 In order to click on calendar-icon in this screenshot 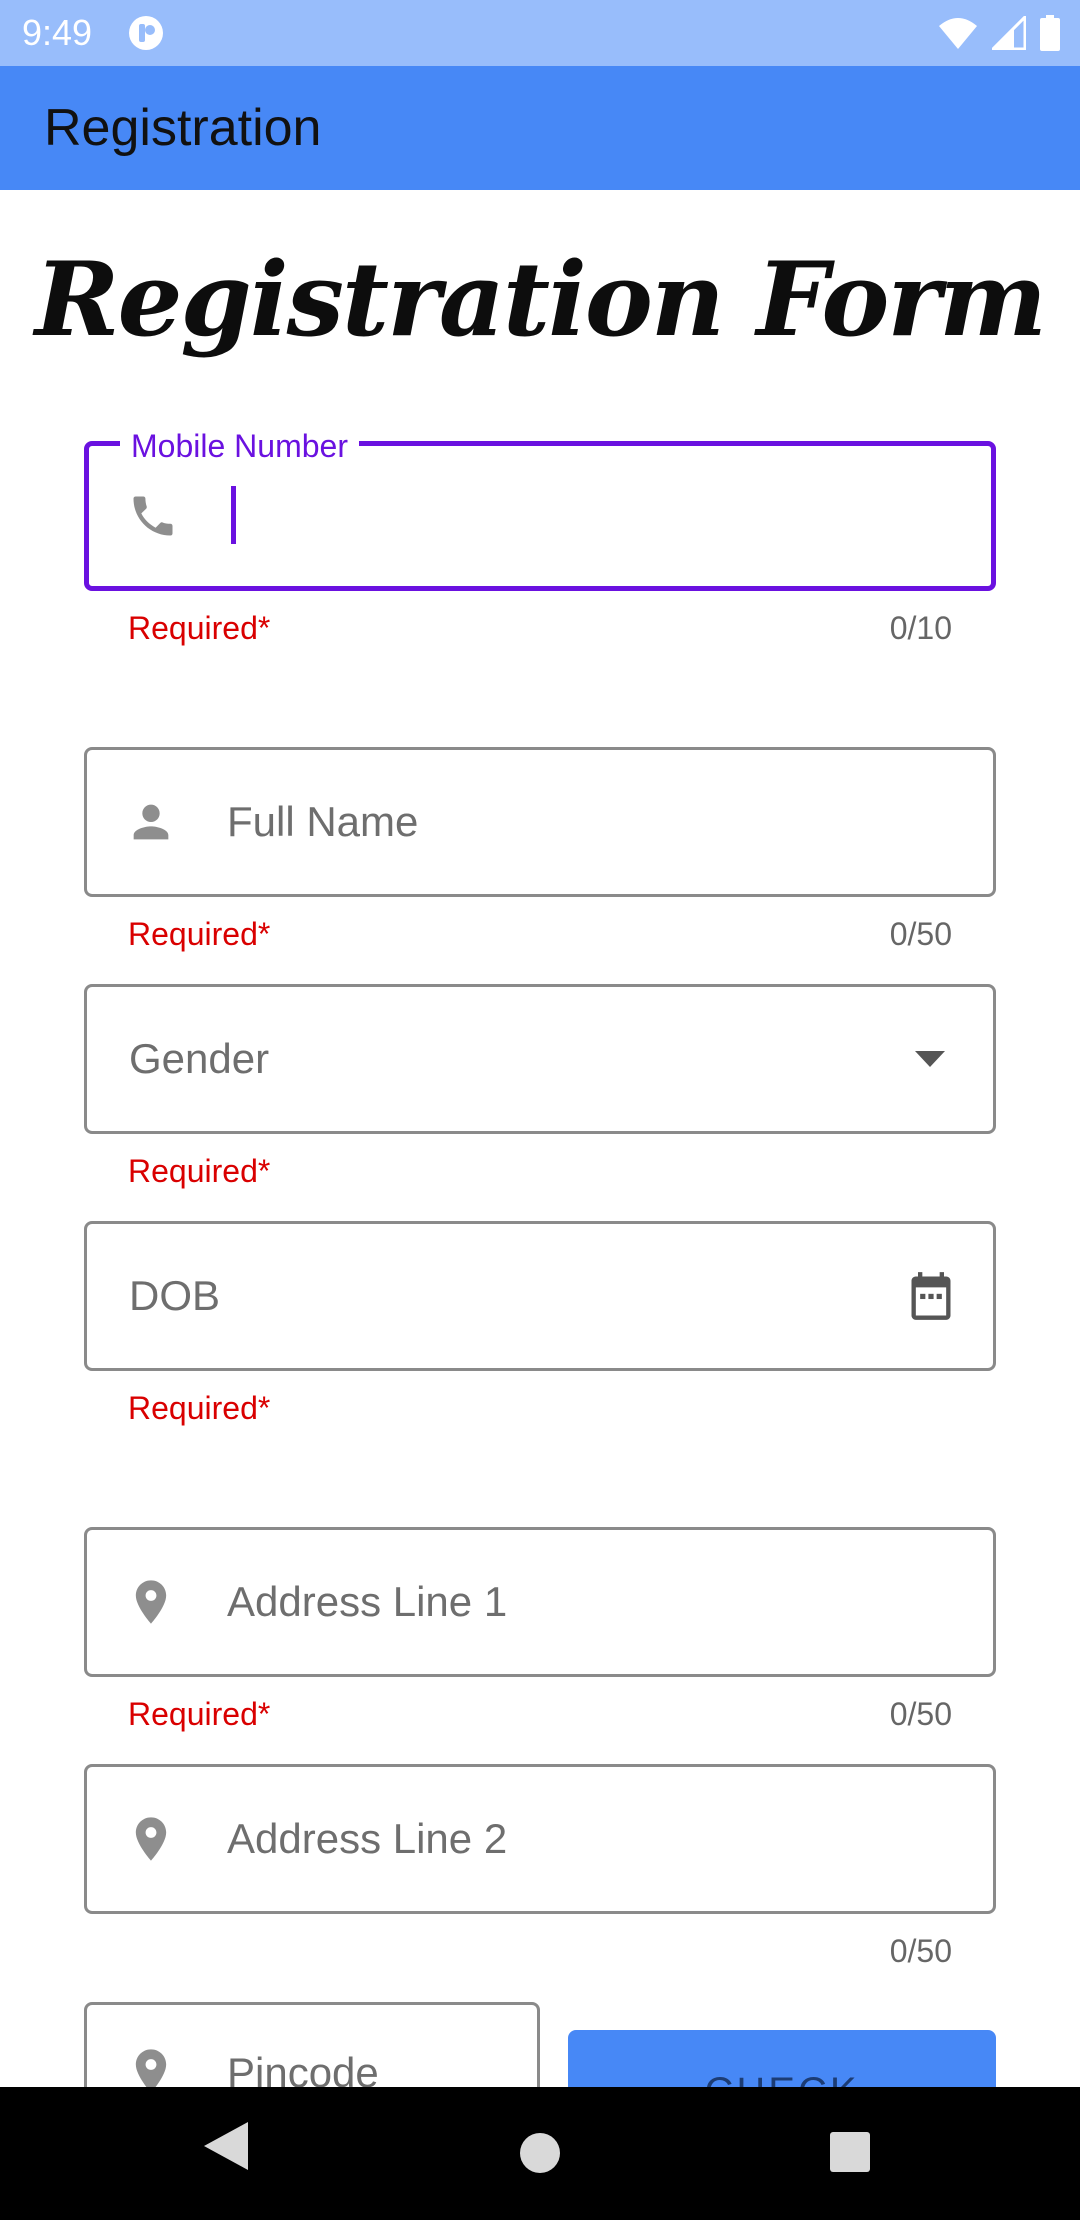, I will do `click(931, 1296)`.